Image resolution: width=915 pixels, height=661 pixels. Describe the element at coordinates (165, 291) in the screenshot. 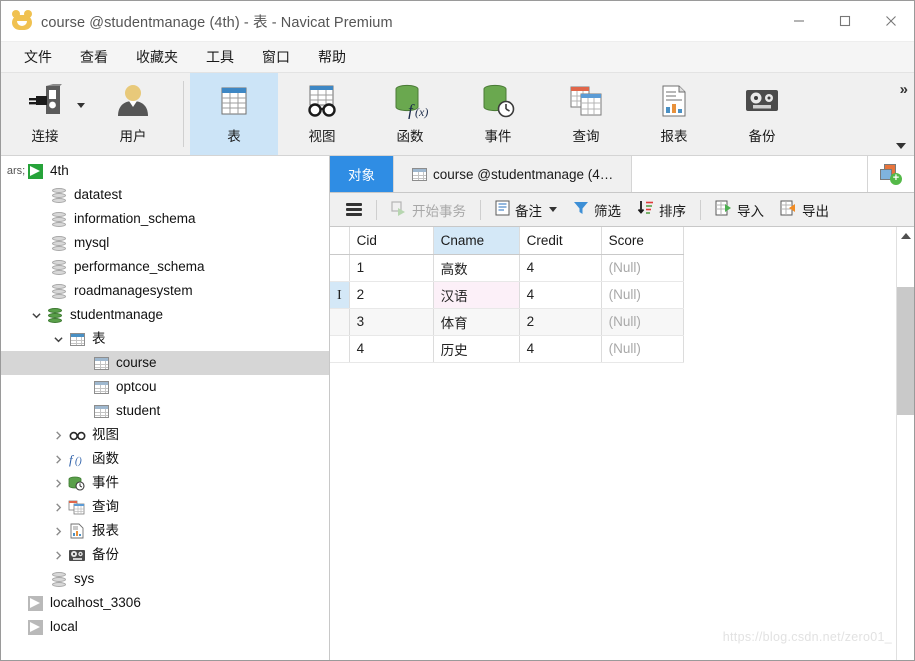

I see `tree-item-roadmanagesystem: roadmanagesystem` at that location.